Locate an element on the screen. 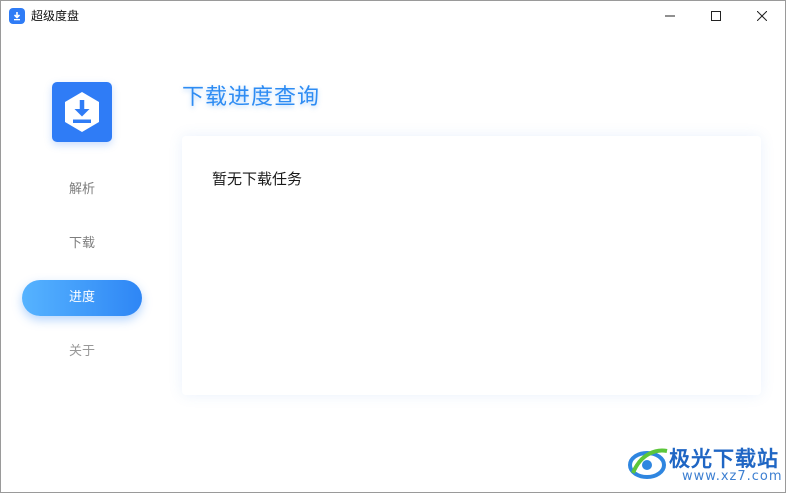 The height and width of the screenshot is (493, 786). empty-message: 暂无下载任务 is located at coordinates (257, 179).